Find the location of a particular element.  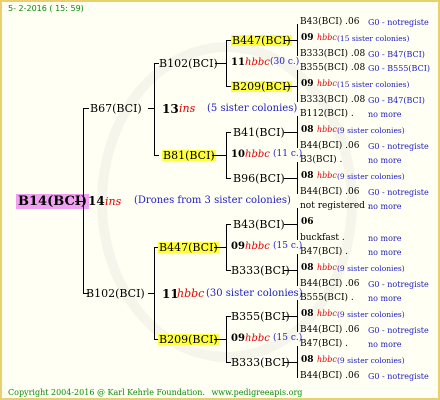

gen2-d-queen: B209(BCI) is located at coordinates (188, 339).